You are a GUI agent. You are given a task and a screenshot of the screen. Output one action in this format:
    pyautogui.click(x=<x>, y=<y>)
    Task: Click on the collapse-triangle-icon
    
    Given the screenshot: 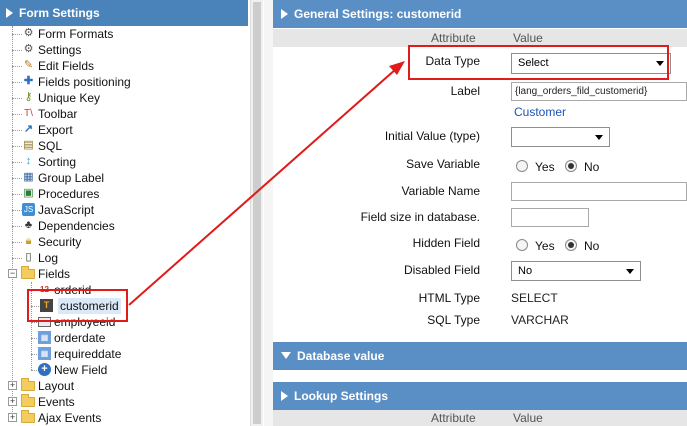 What is the action you would take?
    pyautogui.click(x=286, y=355)
    